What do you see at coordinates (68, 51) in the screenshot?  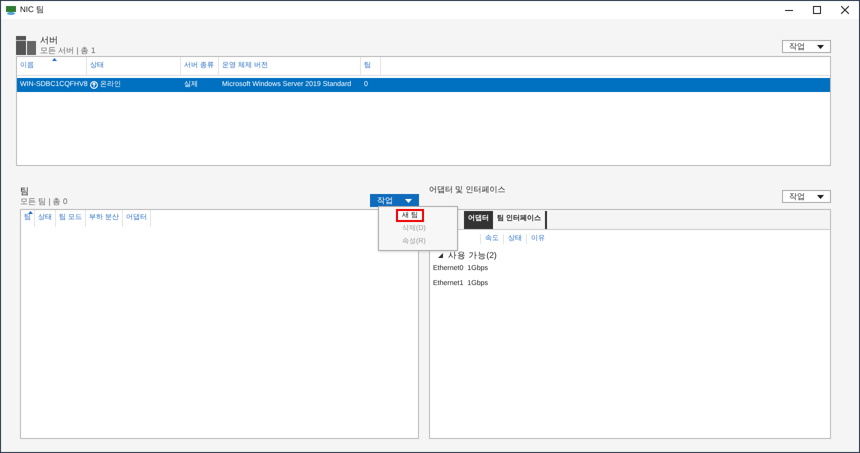 I see `section-subtitle: 모든 서버 | 총 1` at bounding box center [68, 51].